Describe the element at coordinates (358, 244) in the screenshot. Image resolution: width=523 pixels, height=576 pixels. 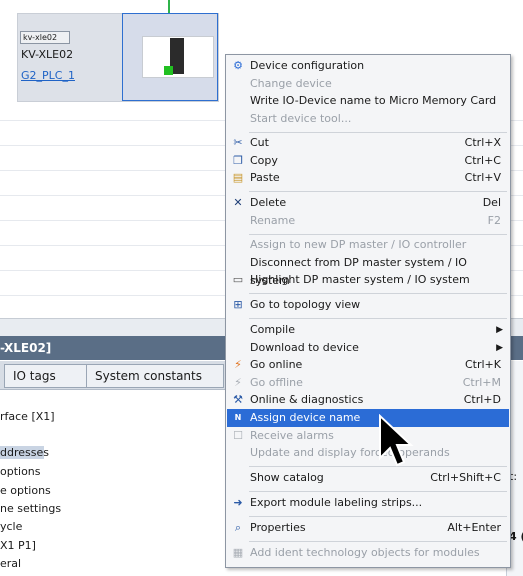
I see `menu-item-assign-dp-master: Assign to new DP master / IO controller` at that location.